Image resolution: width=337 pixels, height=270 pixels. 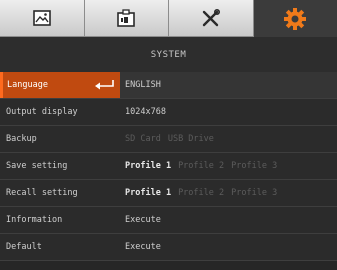 What do you see at coordinates (143, 139) in the screenshot?
I see `backup-sd-card: SD Card` at bounding box center [143, 139].